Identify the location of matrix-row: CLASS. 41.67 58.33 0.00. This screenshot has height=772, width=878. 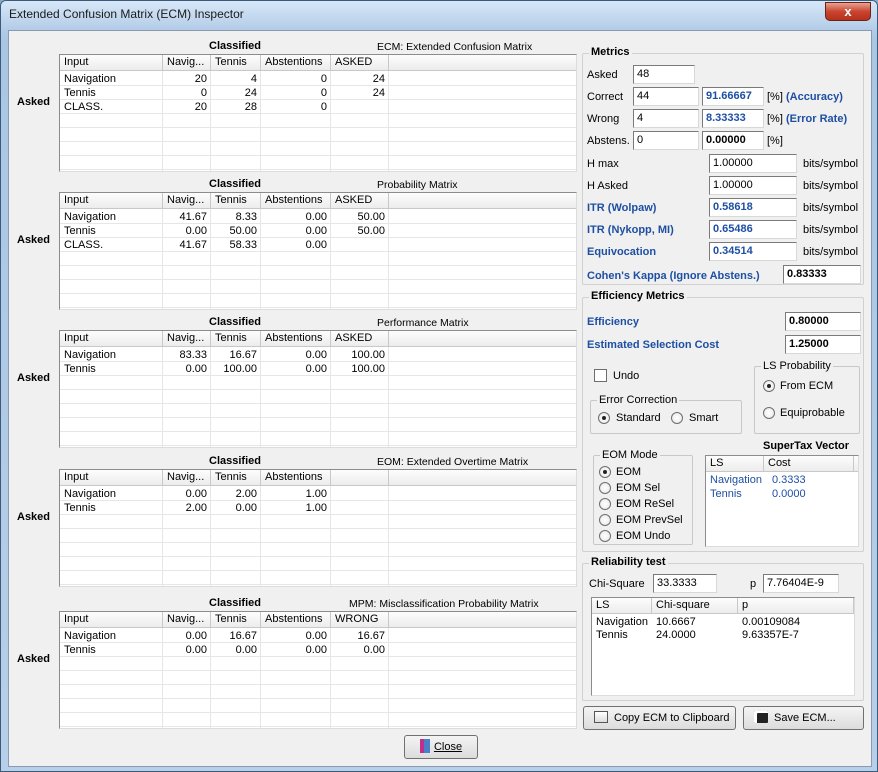
(318, 245).